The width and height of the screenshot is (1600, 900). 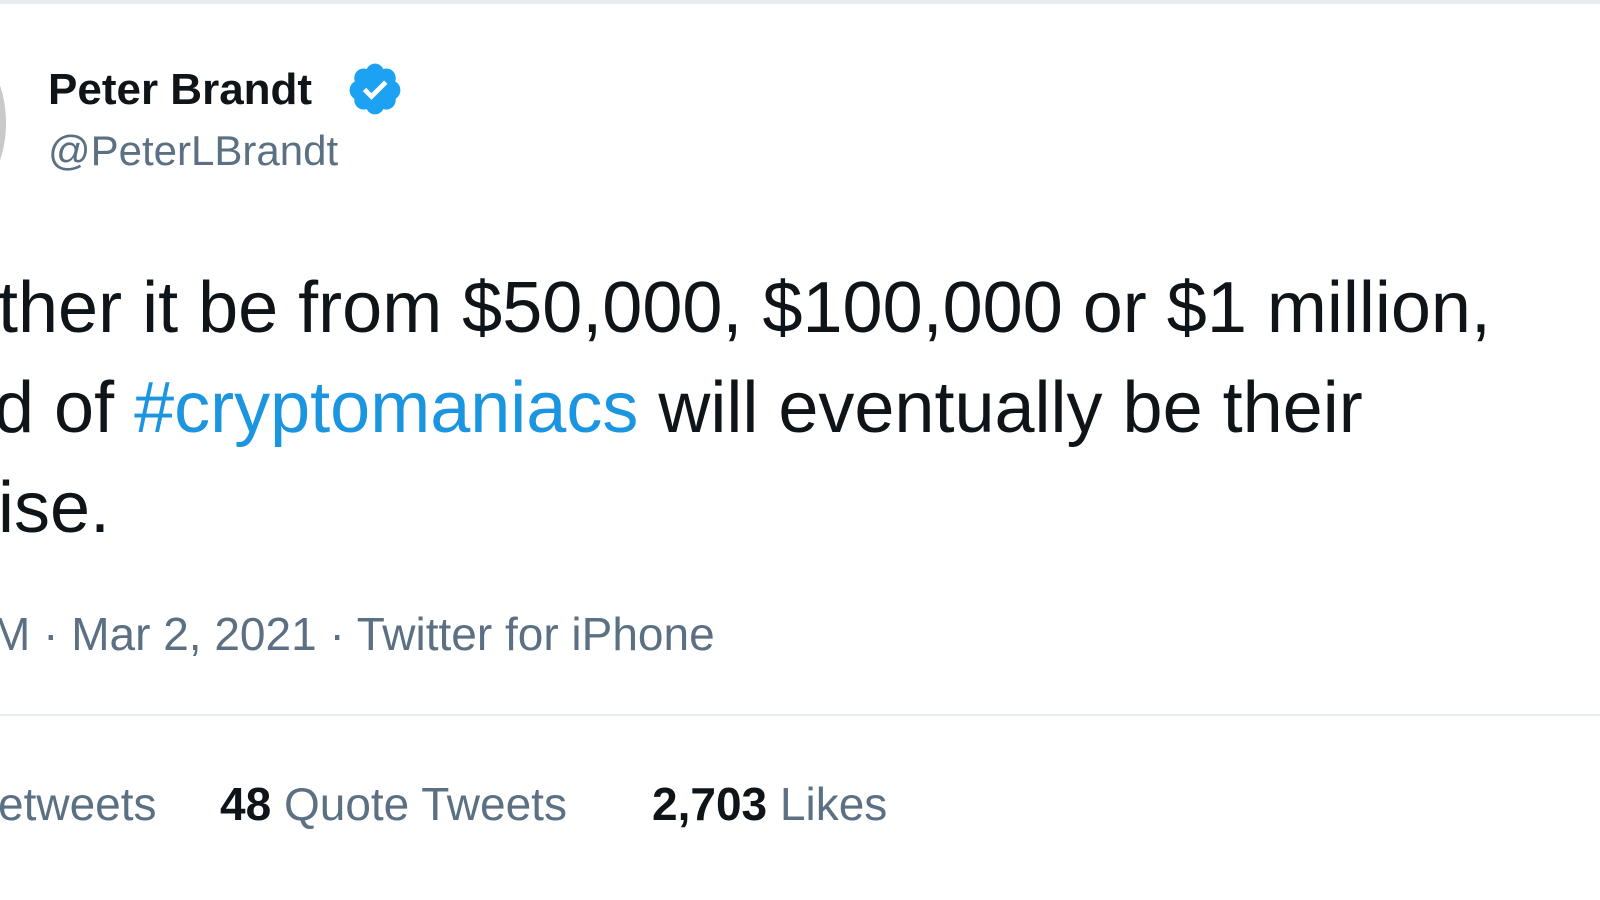 I want to click on author-display-name: Peter Brandt, so click(x=180, y=90).